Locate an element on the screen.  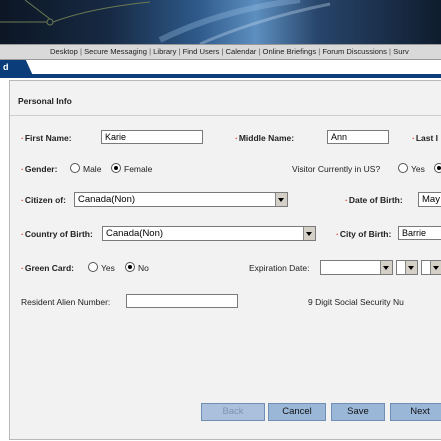
gender-female-label: Female is located at coordinates (138, 169).